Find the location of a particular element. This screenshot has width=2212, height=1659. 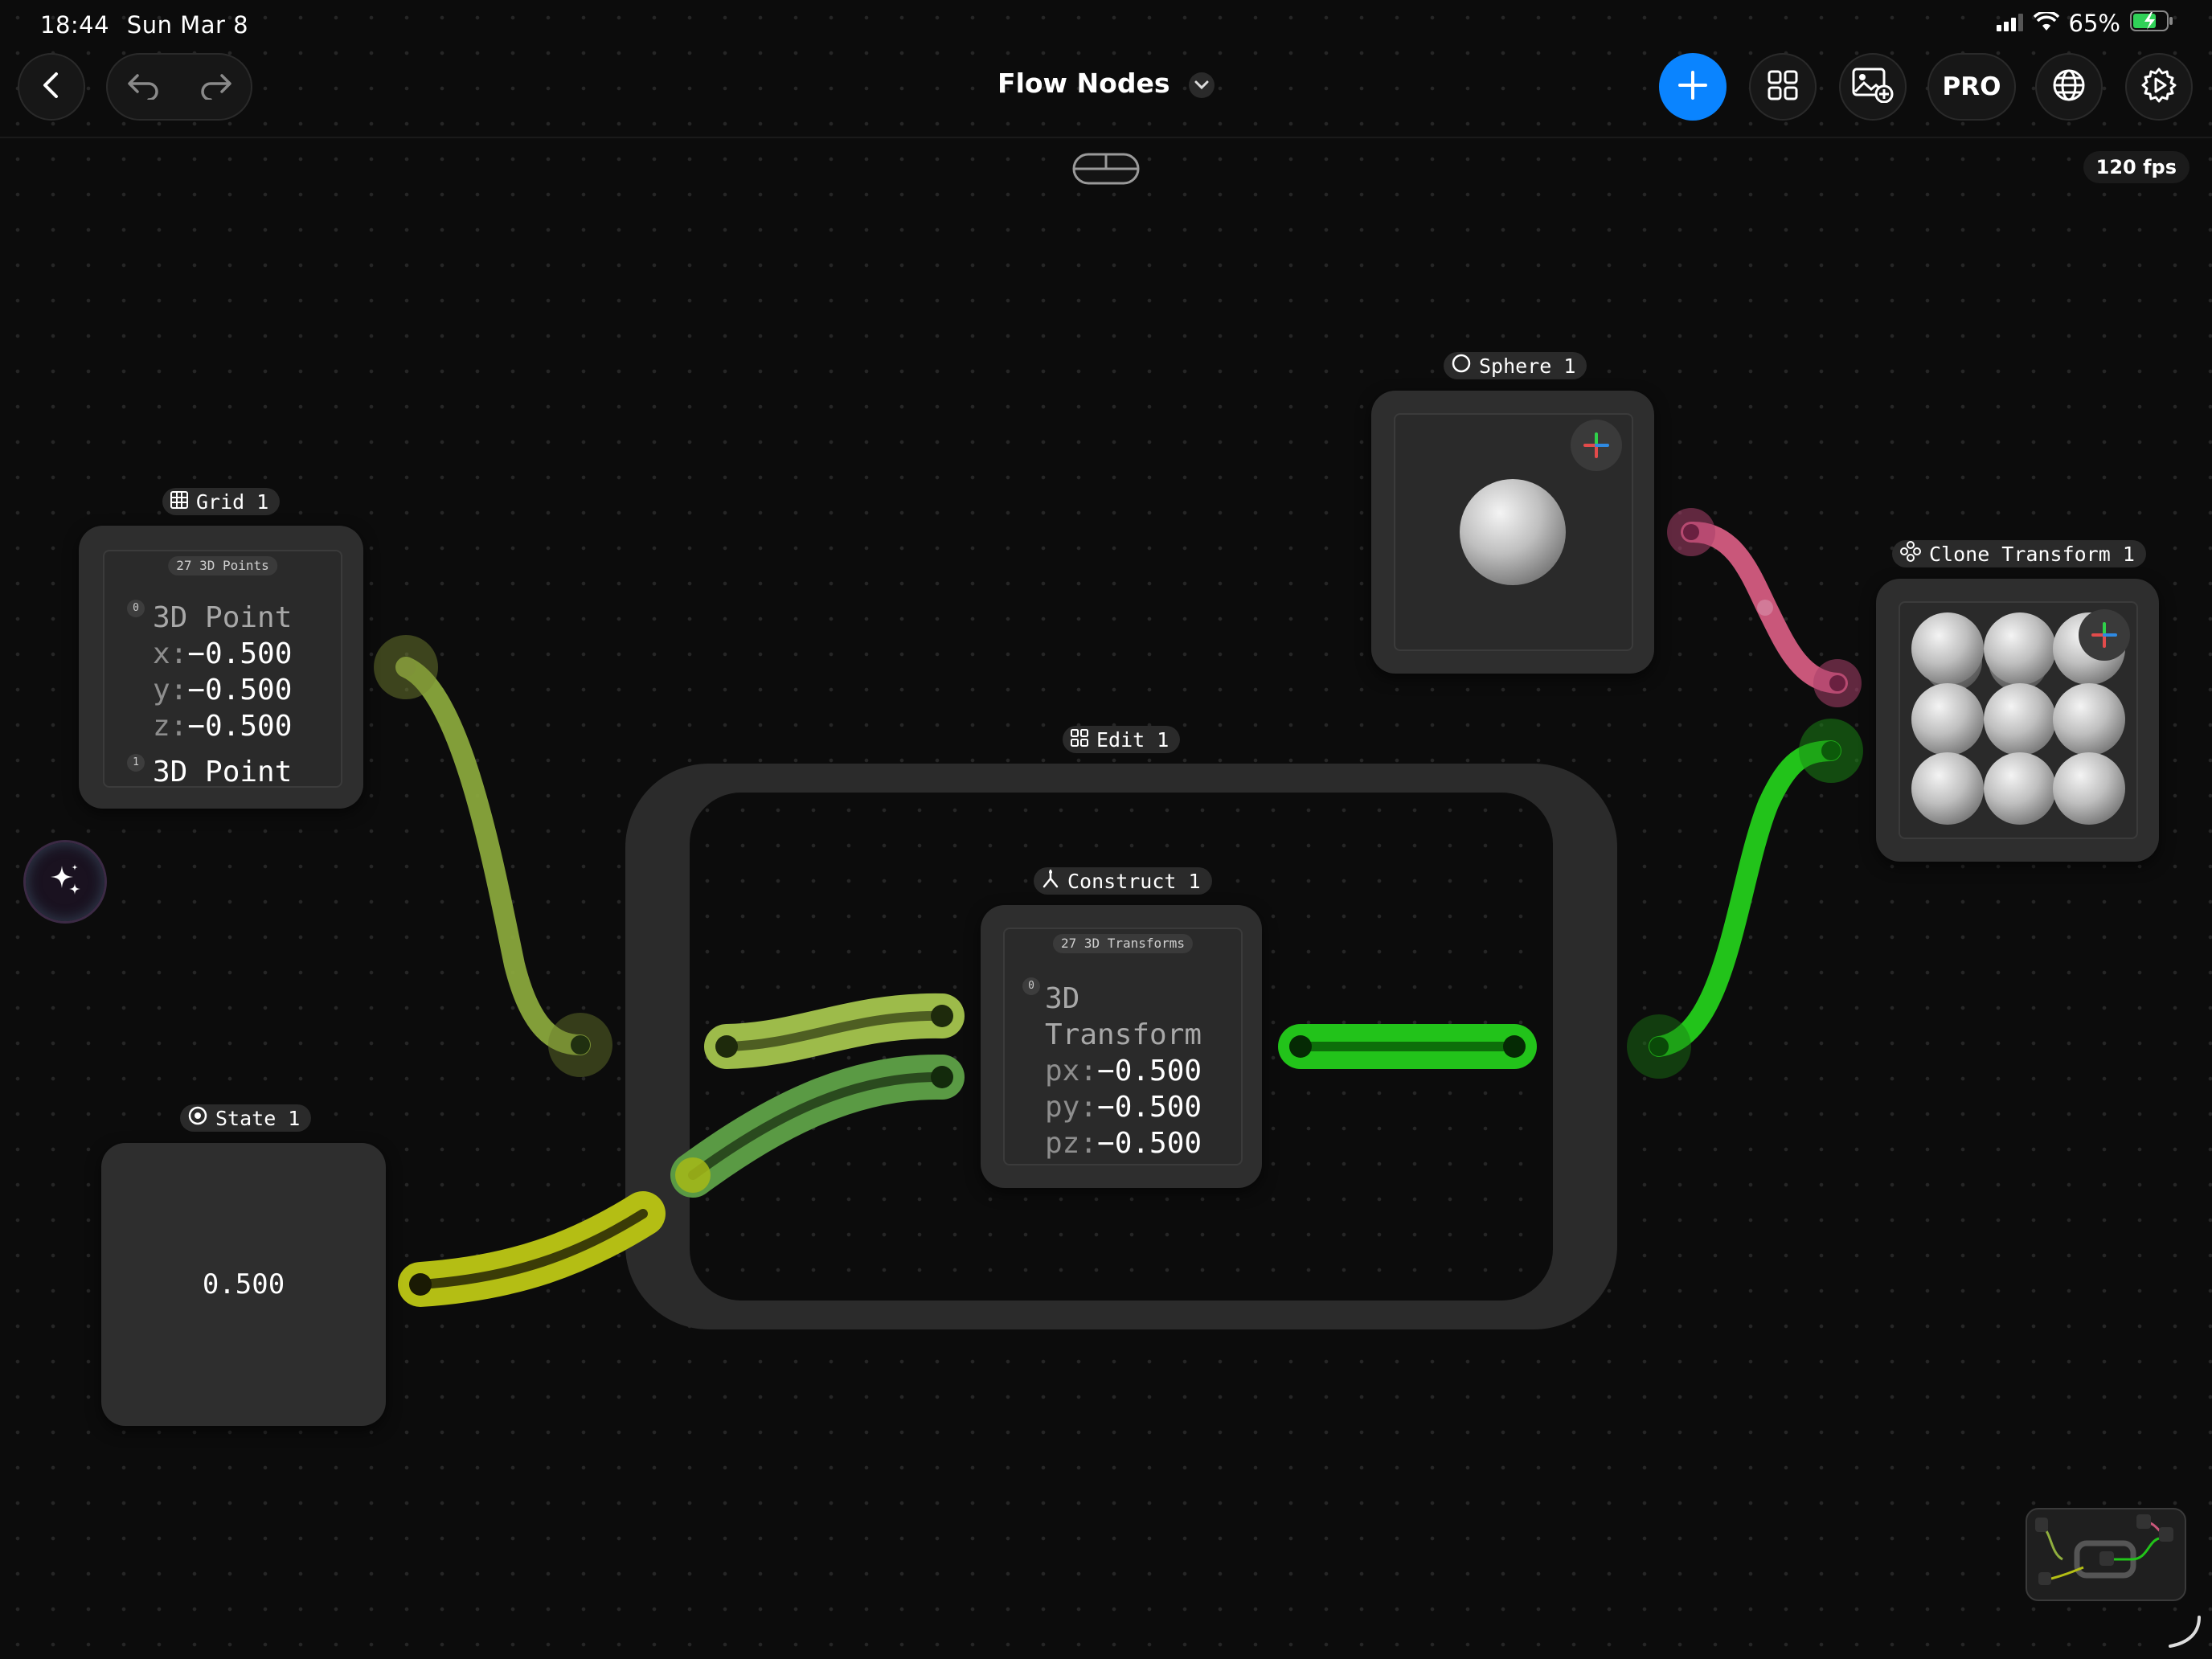

py-value: −0.500 is located at coordinates (1149, 1107).